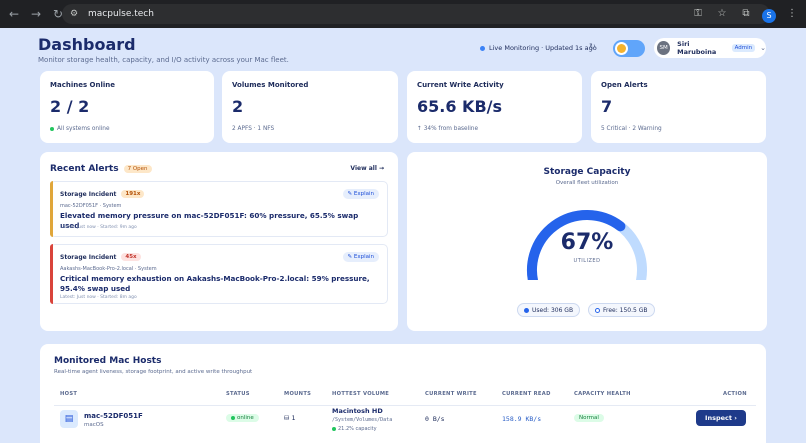 This screenshot has height=443, width=806. What do you see at coordinates (698, 14) in the screenshot?
I see `key-icon: ⚿` at bounding box center [698, 14].